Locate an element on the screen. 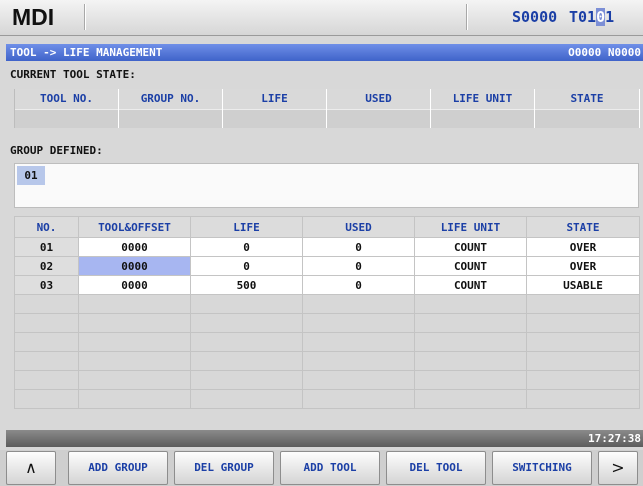 The width and height of the screenshot is (643, 486). del-tool-button: DEL TOOL is located at coordinates (436, 468).